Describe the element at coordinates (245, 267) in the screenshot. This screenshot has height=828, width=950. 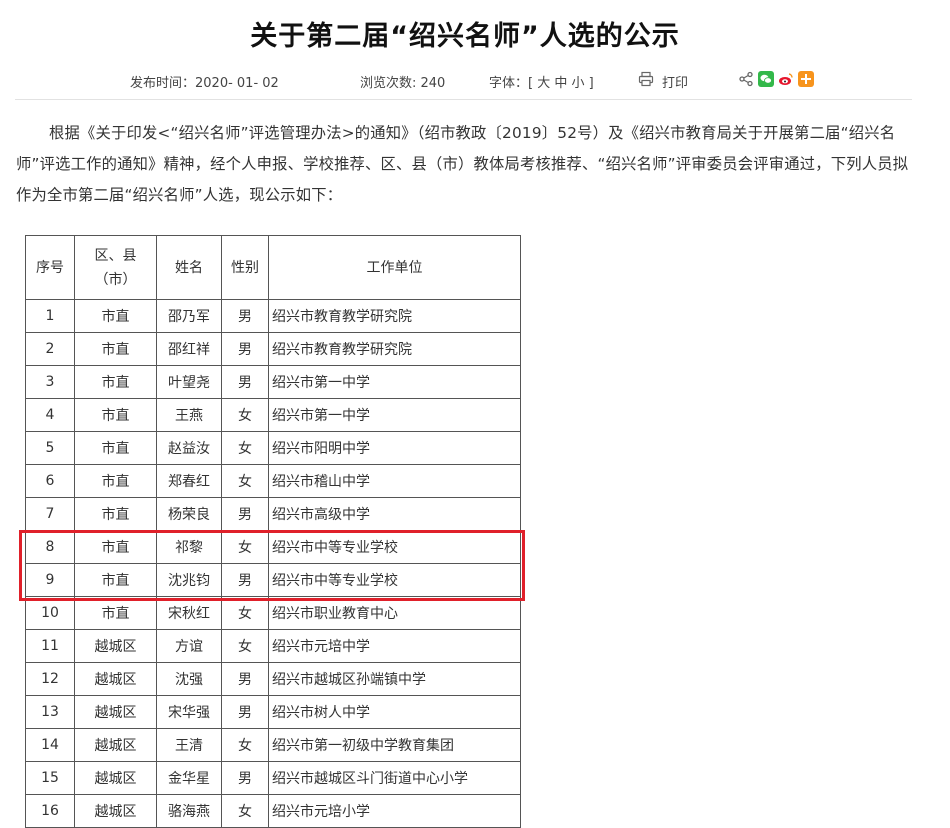
I see `header-gender: 性别` at that location.